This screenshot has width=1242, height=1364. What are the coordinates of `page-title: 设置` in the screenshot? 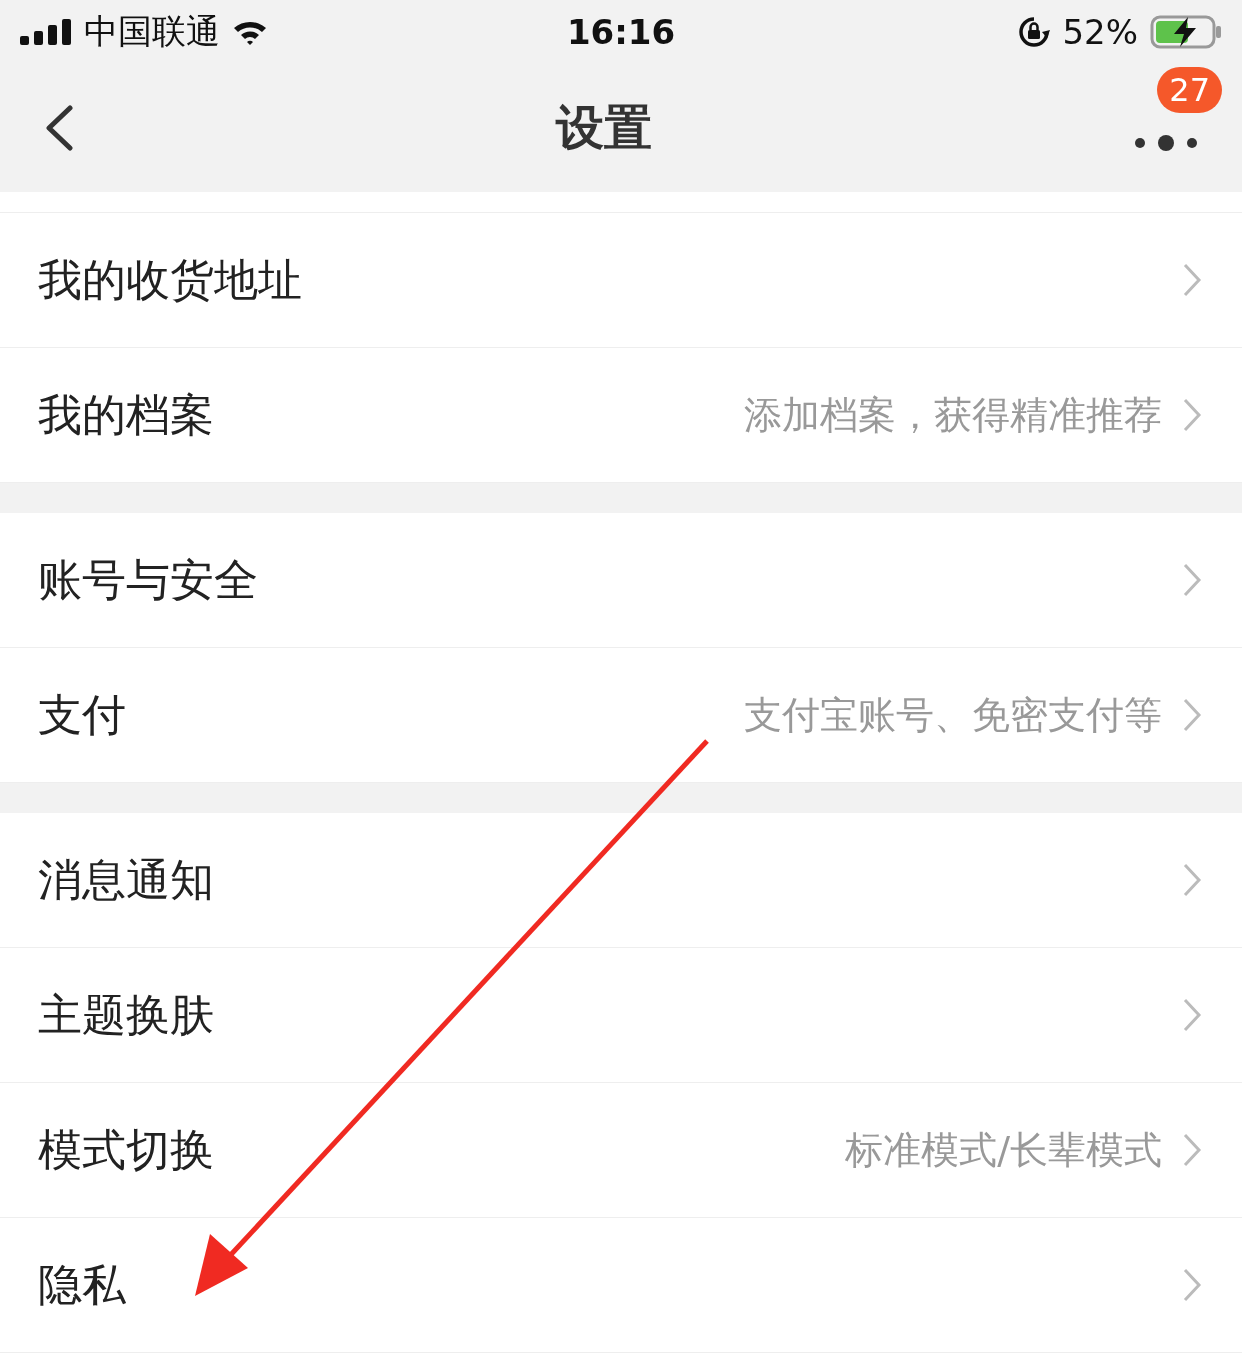 It's located at (604, 127).